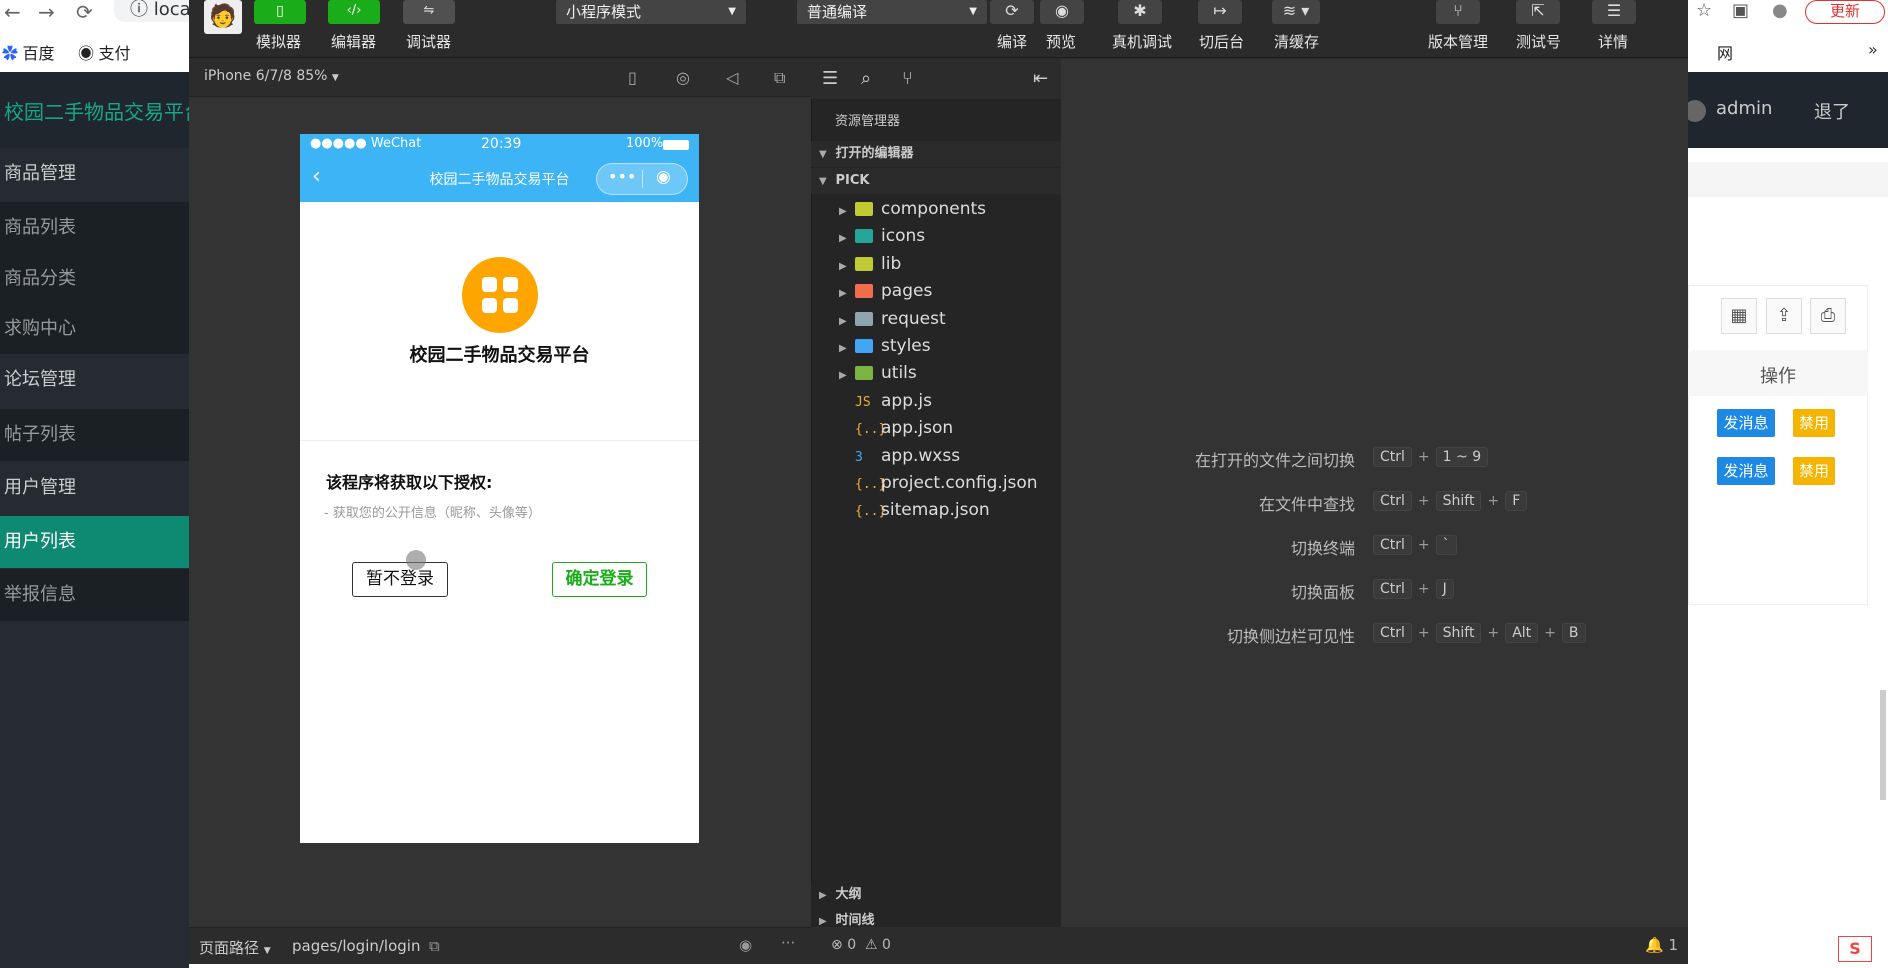 The width and height of the screenshot is (1888, 968). What do you see at coordinates (1832, 111) in the screenshot?
I see `logout-link: 退了` at bounding box center [1832, 111].